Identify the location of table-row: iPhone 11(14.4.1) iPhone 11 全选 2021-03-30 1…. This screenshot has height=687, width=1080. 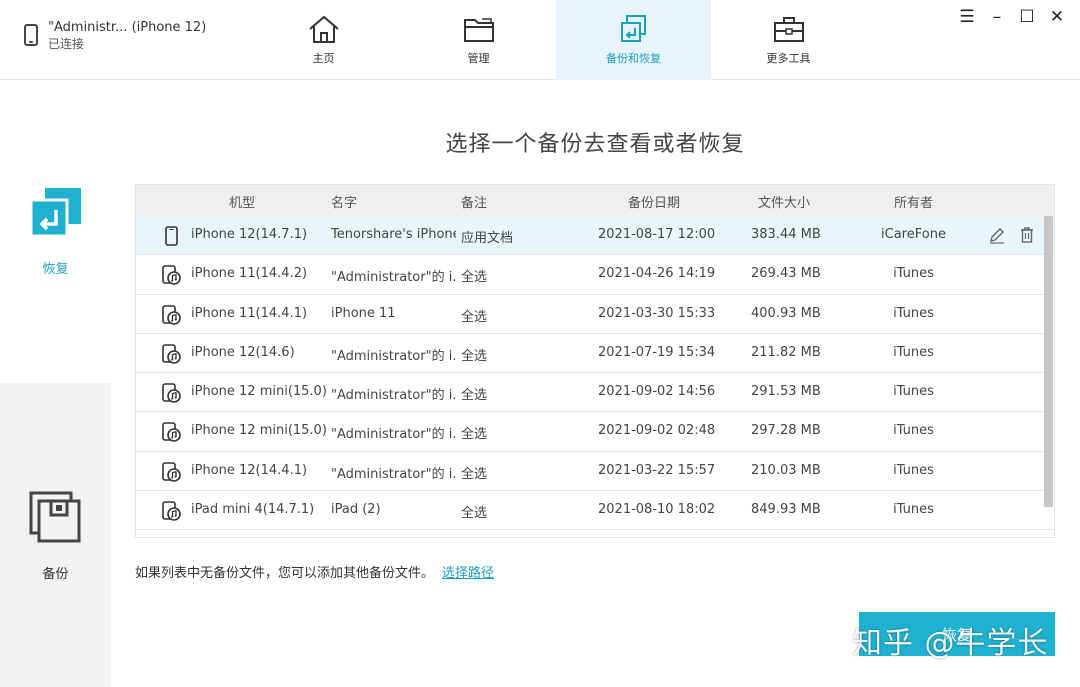
(595, 314).